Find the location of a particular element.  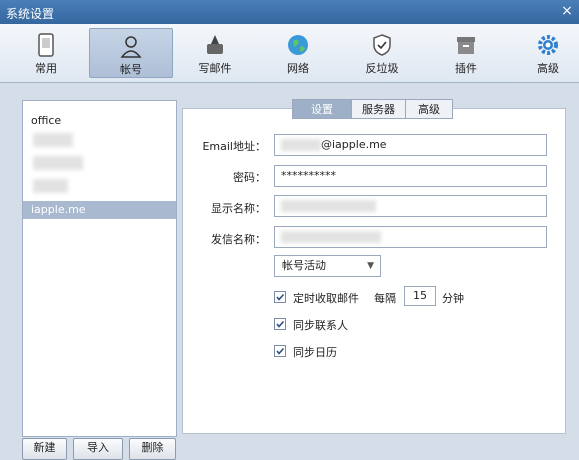

sender-name-label: 发信名称： is located at coordinates (238, 239).